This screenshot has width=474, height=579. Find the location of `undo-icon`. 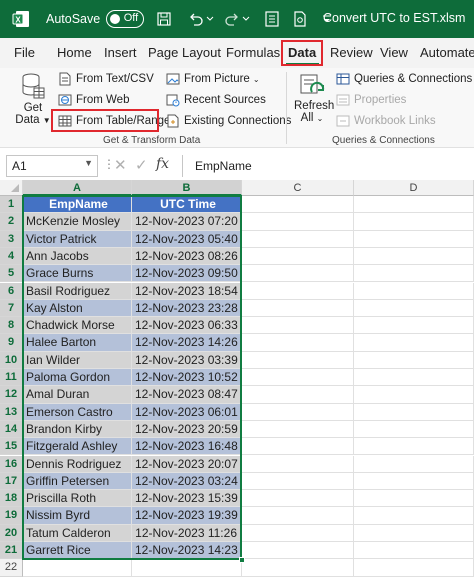

undo-icon is located at coordinates (196, 19).